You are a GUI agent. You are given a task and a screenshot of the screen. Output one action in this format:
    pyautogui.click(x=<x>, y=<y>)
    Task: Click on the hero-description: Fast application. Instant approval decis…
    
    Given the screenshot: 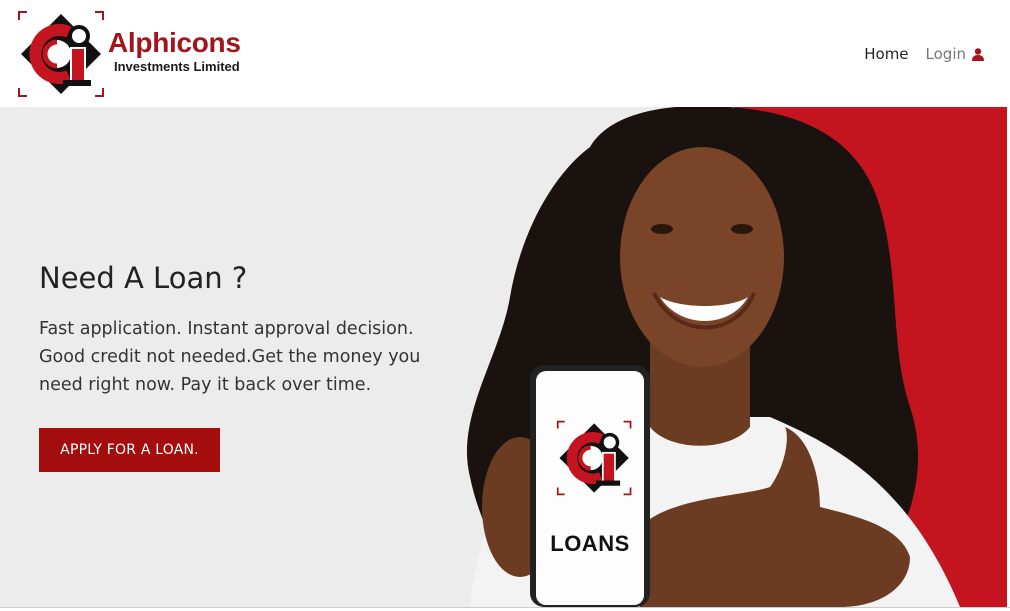 What is the action you would take?
    pyautogui.click(x=230, y=357)
    